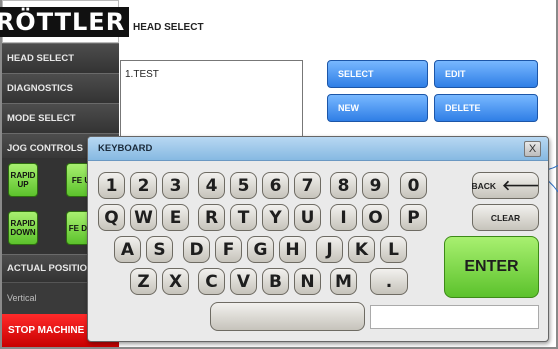  Describe the element at coordinates (377, 108) in the screenshot. I see `new-button: NEW` at that location.